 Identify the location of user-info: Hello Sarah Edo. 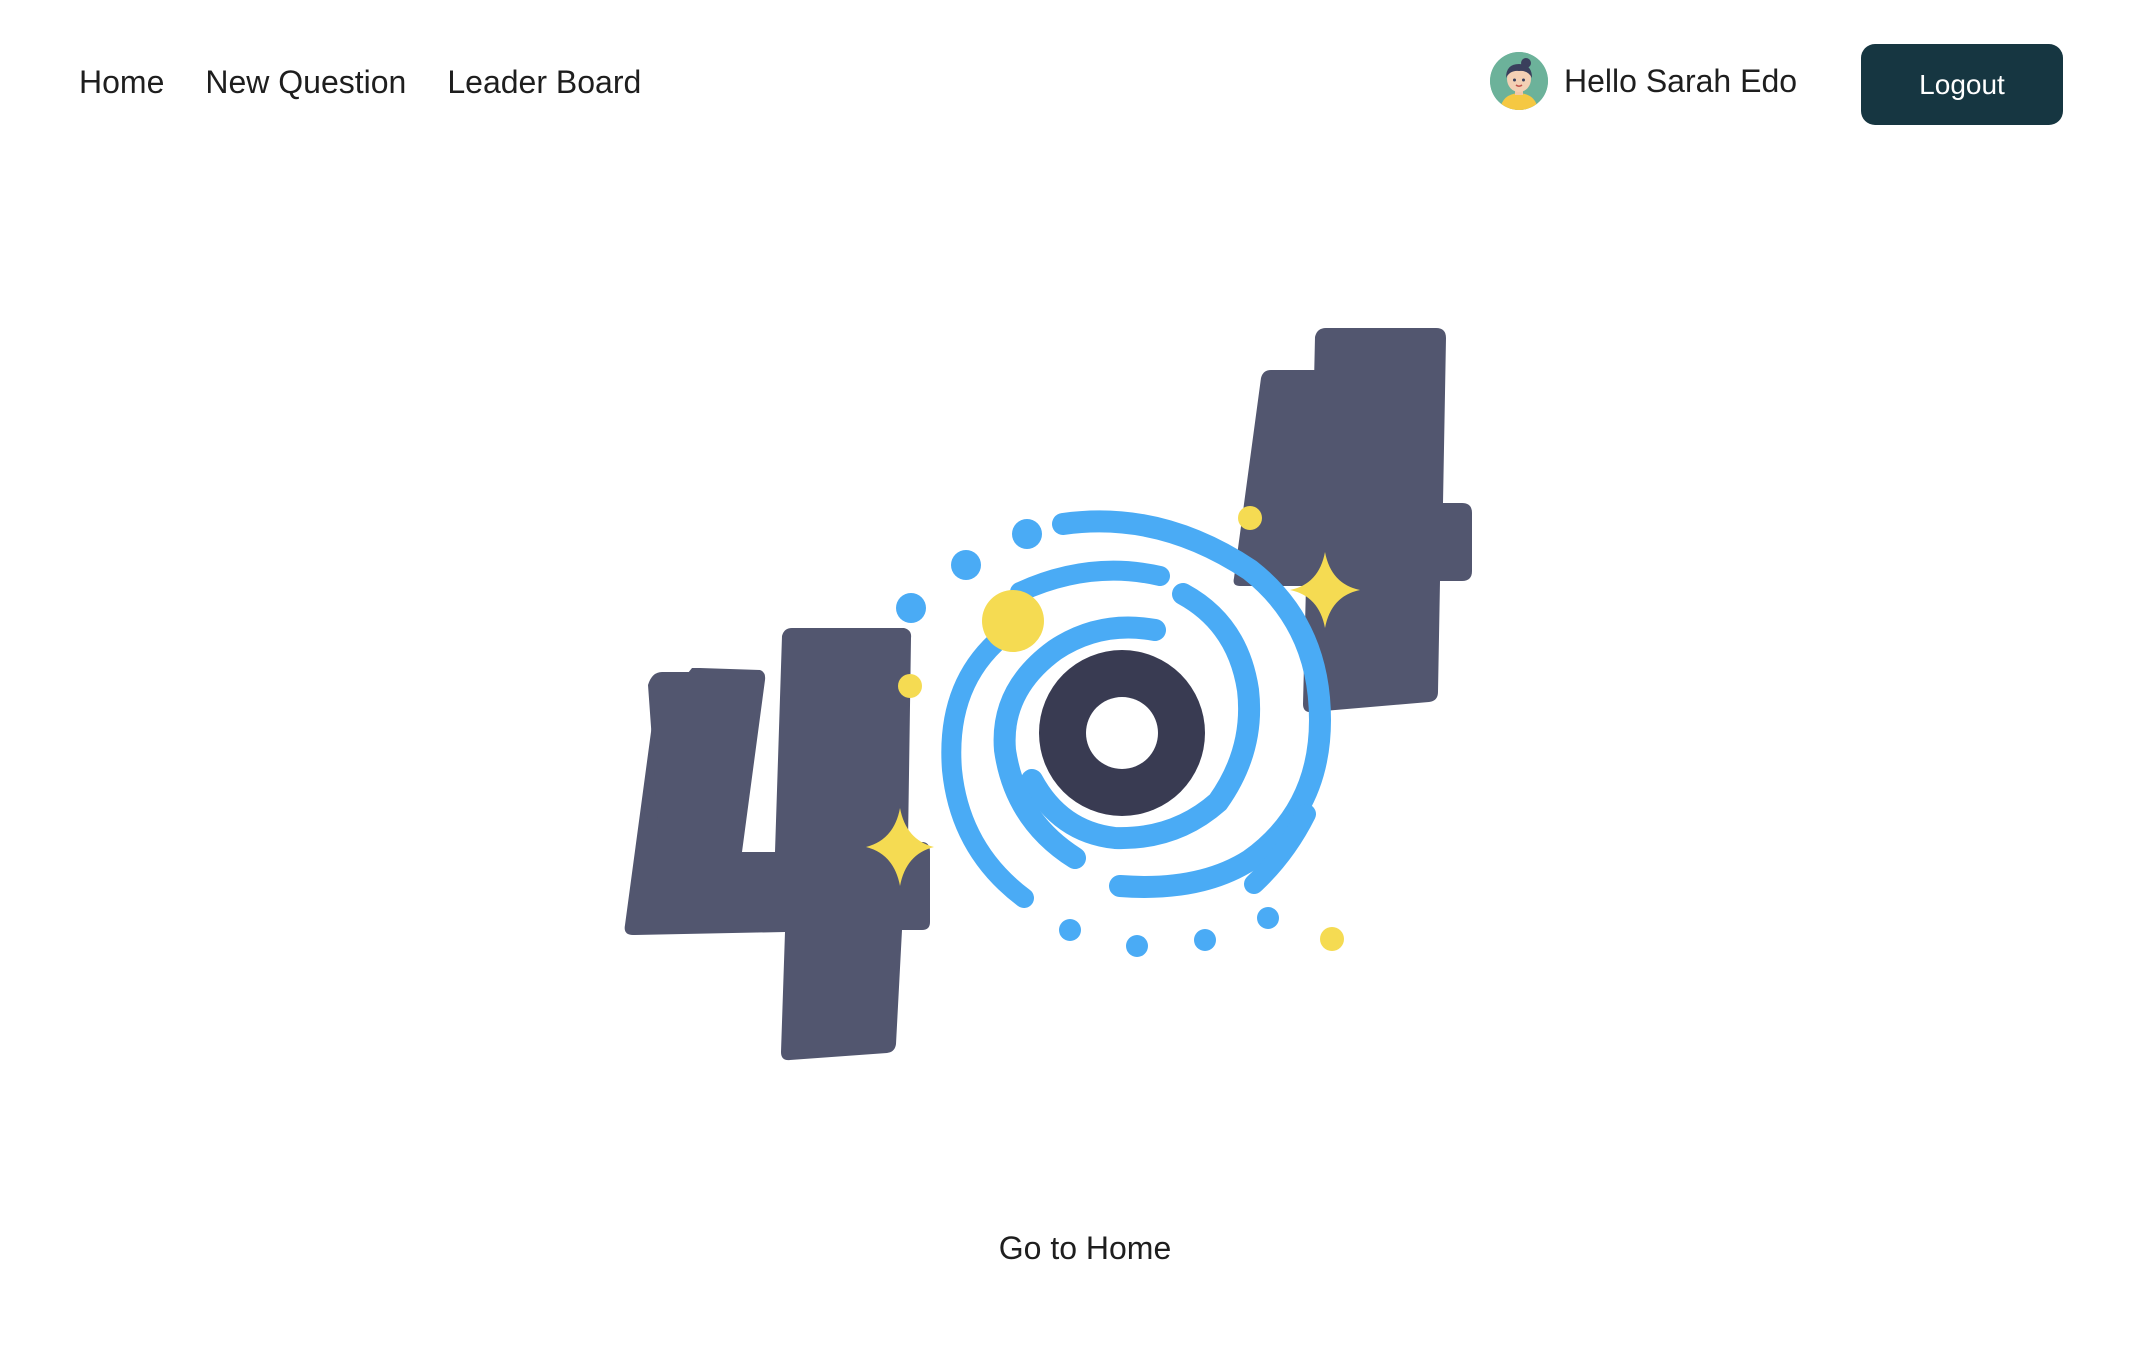
(1643, 81).